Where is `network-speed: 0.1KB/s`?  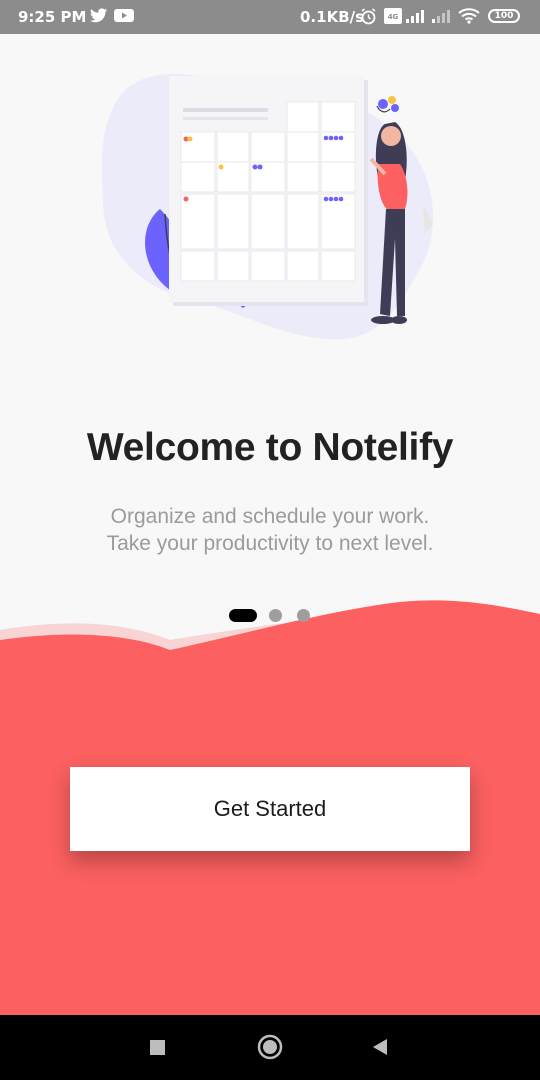 network-speed: 0.1KB/s is located at coordinates (332, 17).